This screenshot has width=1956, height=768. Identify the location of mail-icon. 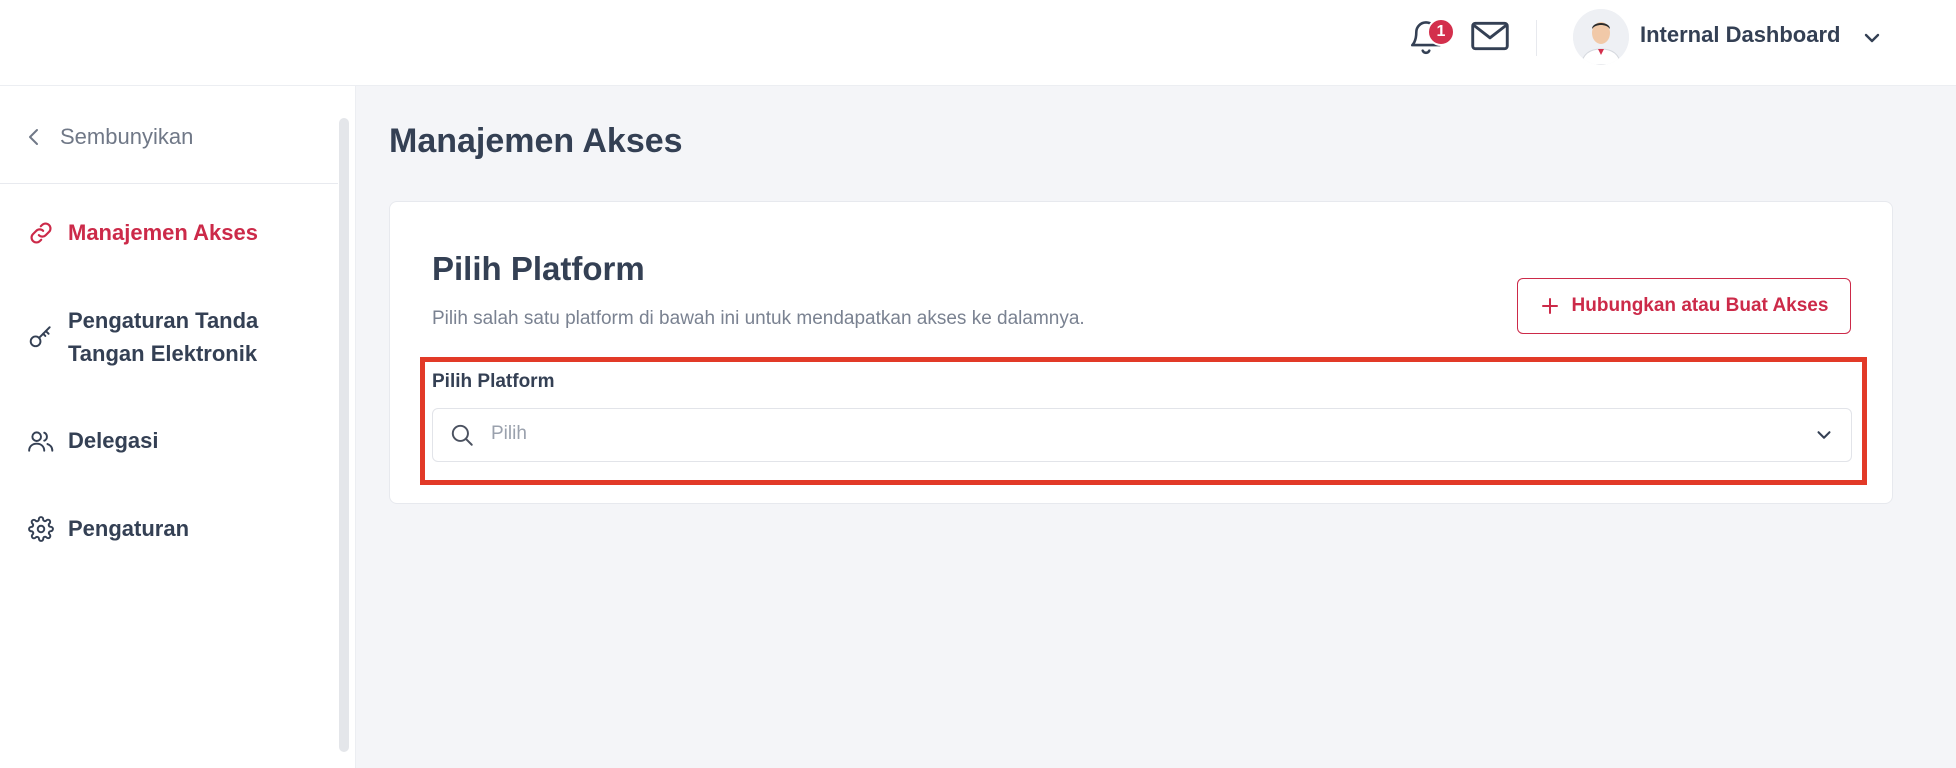
(1490, 36).